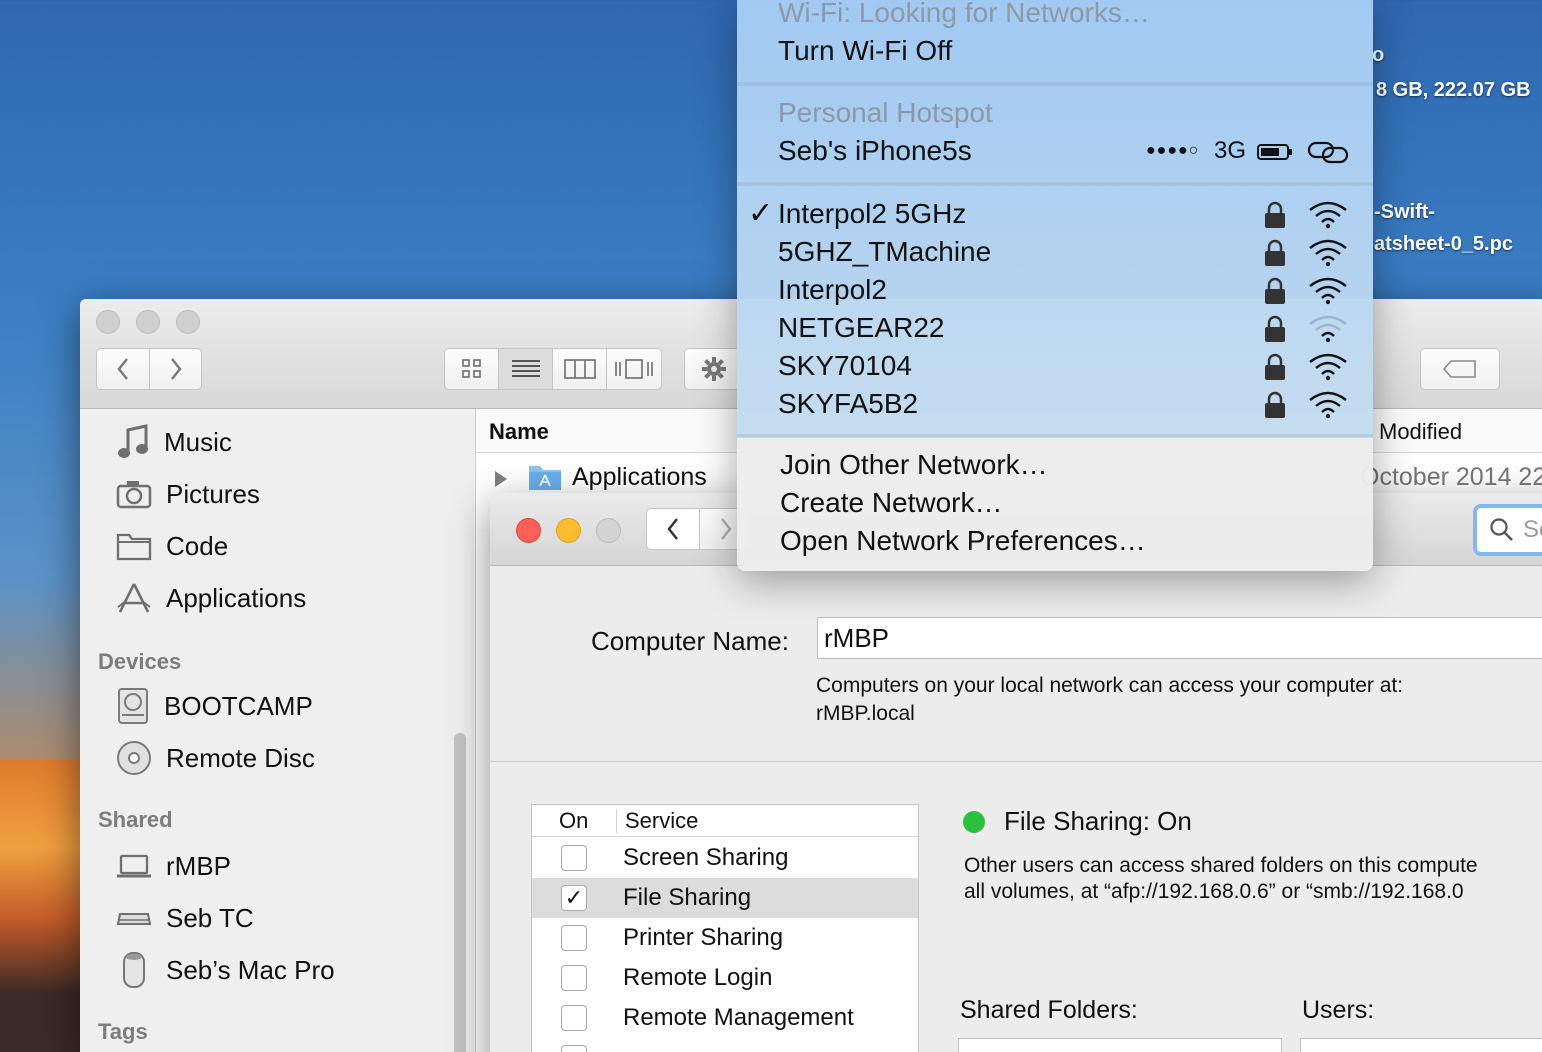  I want to click on service-label: Remote Login, so click(698, 977).